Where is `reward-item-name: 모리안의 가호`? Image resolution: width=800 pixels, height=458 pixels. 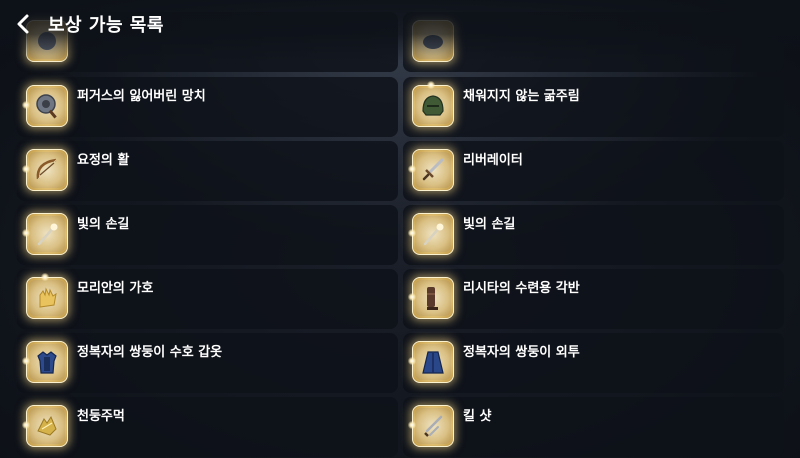
reward-item-name: 모리안의 가호 is located at coordinates (115, 288).